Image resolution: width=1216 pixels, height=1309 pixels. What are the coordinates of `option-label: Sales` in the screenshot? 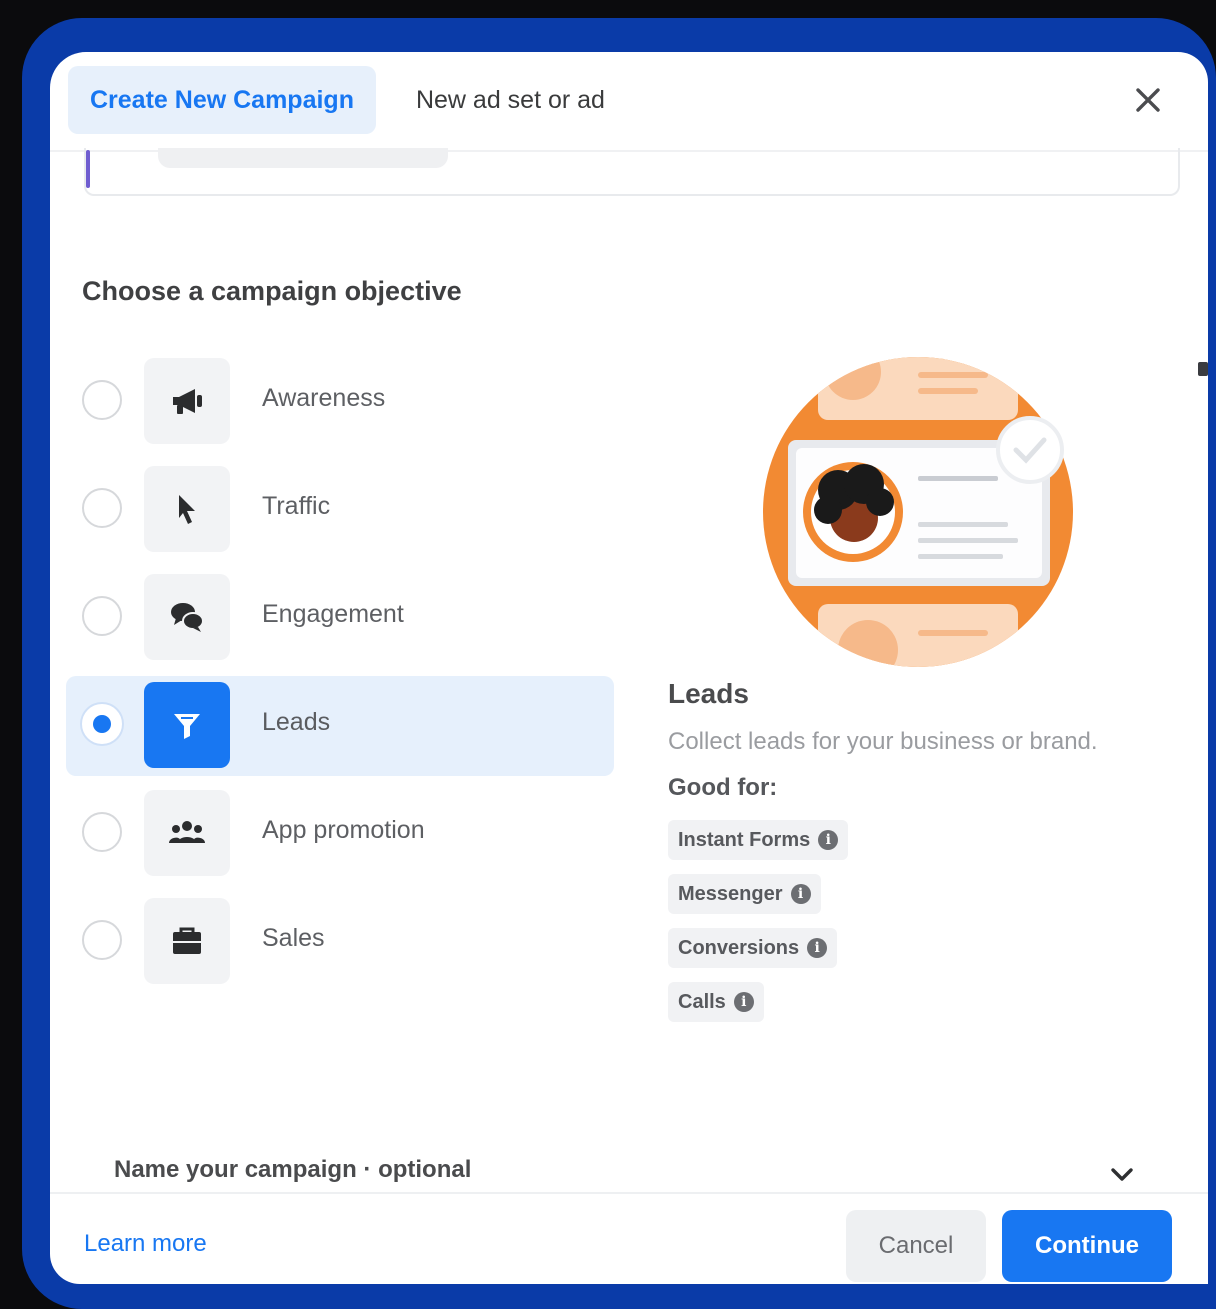 It's located at (293, 938).